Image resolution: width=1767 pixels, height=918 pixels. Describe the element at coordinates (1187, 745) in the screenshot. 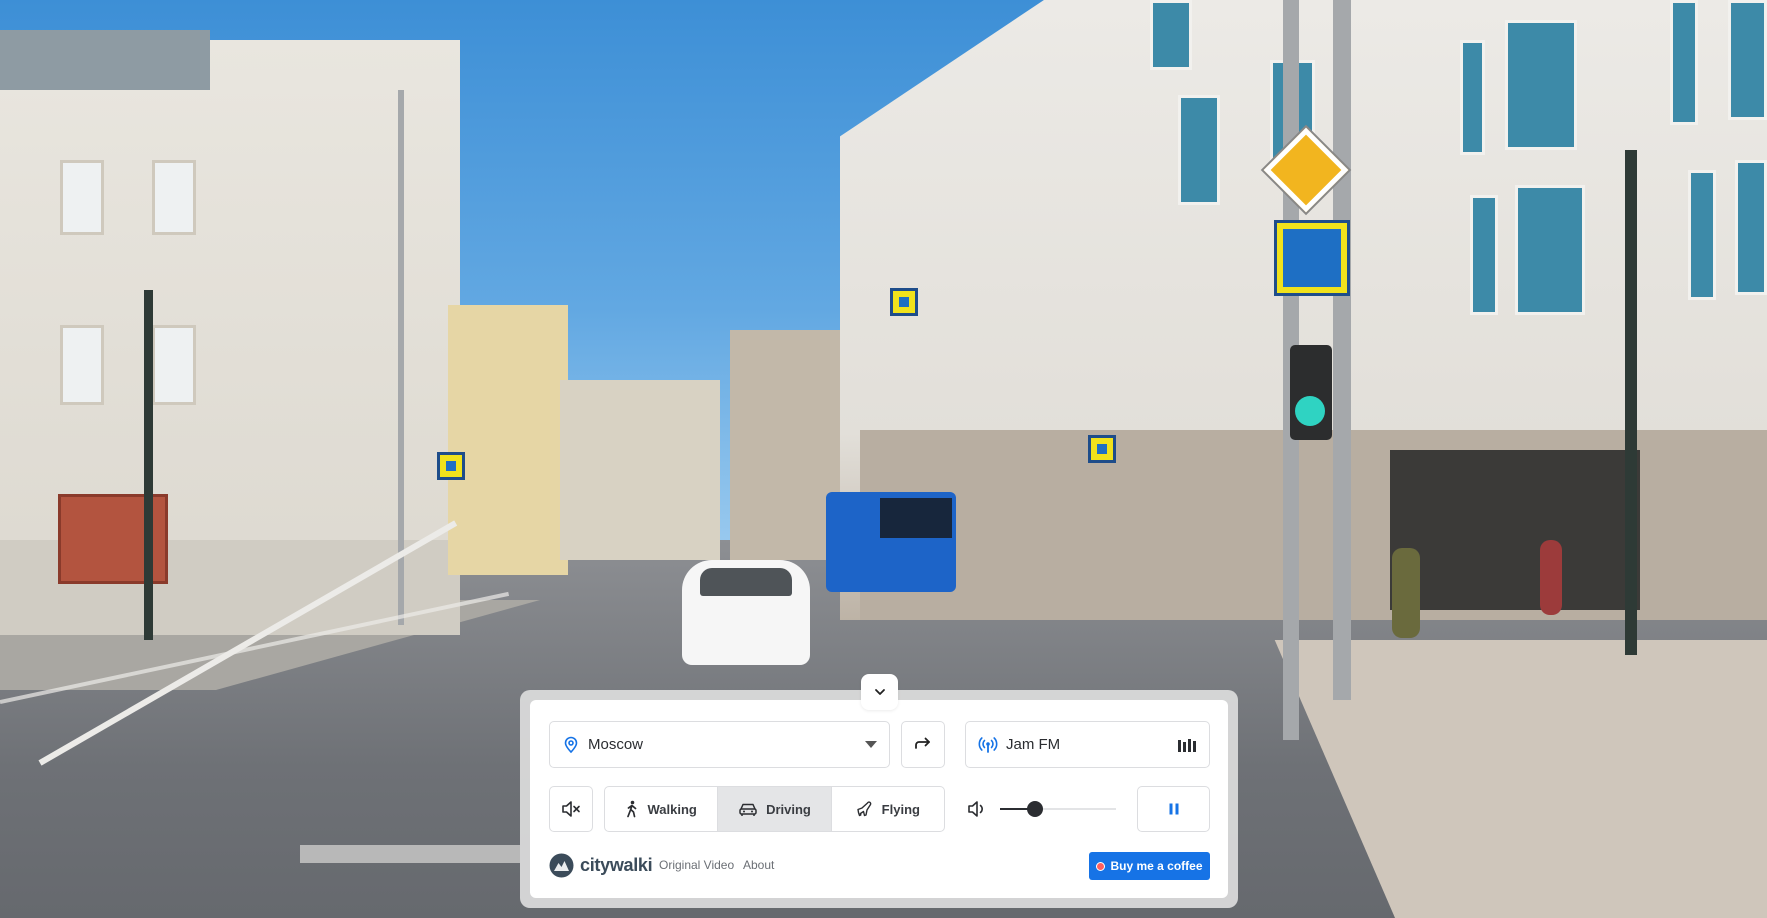

I see `equalizer-icon` at that location.